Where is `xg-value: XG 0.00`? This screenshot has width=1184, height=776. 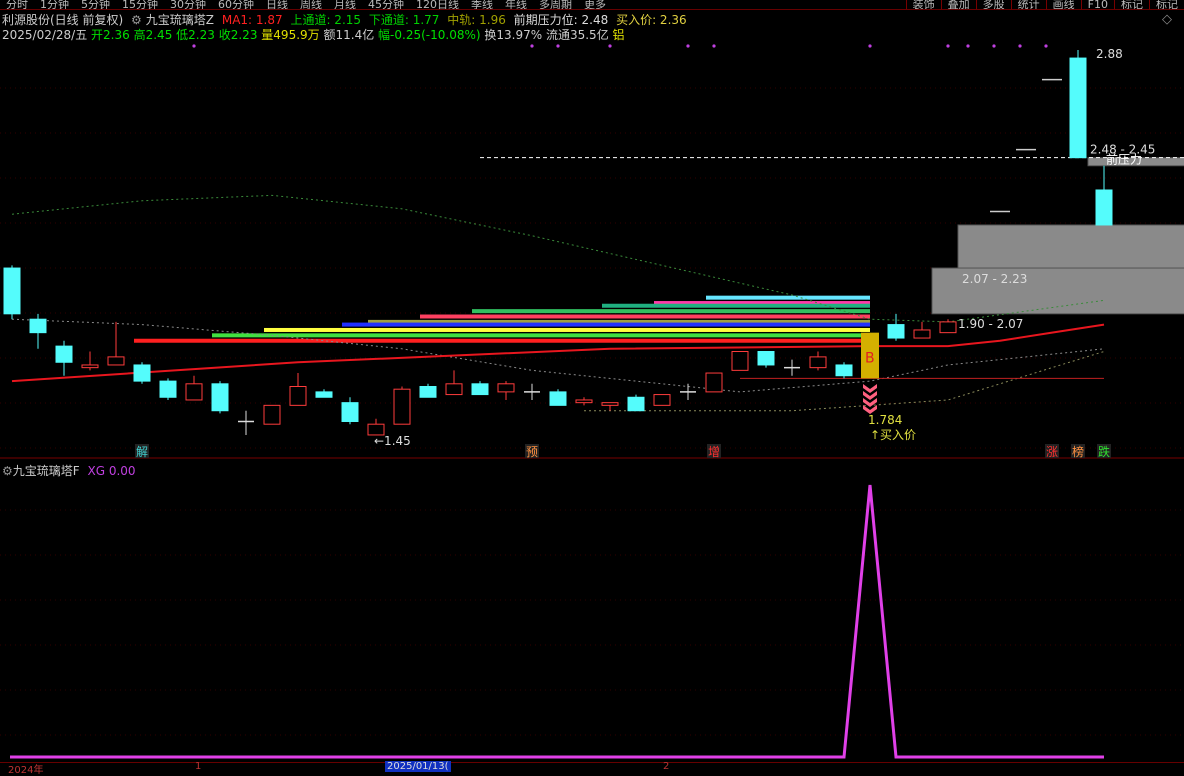 xg-value: XG 0.00 is located at coordinates (111, 471).